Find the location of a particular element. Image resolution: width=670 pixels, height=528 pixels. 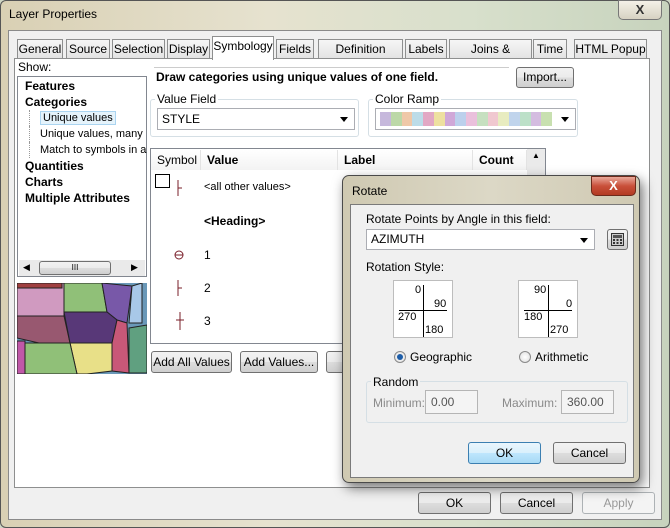

scroll-right-arrow-icon: ▶ is located at coordinates (134, 267).